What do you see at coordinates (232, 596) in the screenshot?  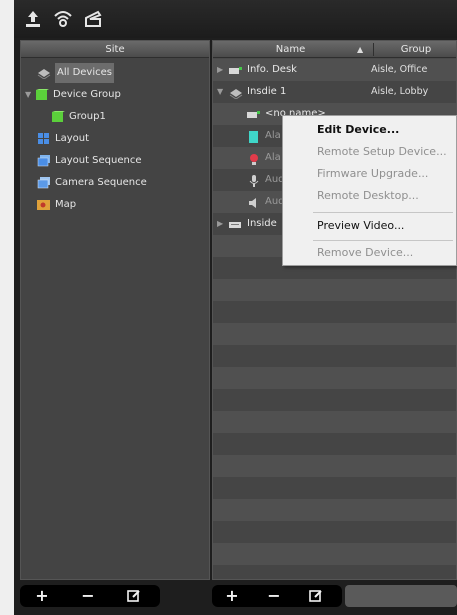 I see `add-device-button: +` at bounding box center [232, 596].